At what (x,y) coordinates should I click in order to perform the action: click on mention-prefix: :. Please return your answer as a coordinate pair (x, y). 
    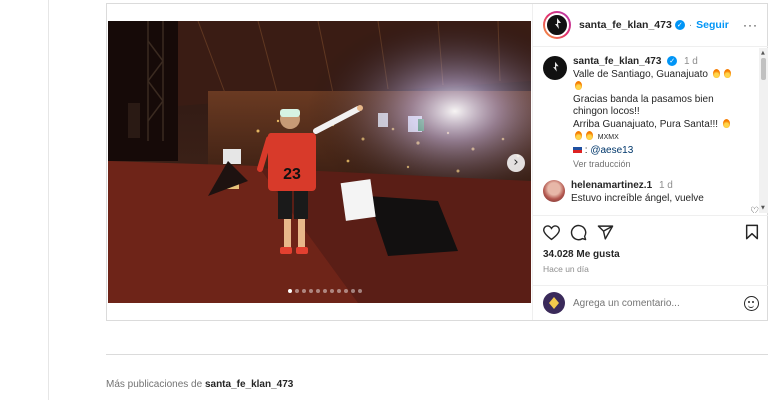
    Looking at the image, I should click on (586, 150).